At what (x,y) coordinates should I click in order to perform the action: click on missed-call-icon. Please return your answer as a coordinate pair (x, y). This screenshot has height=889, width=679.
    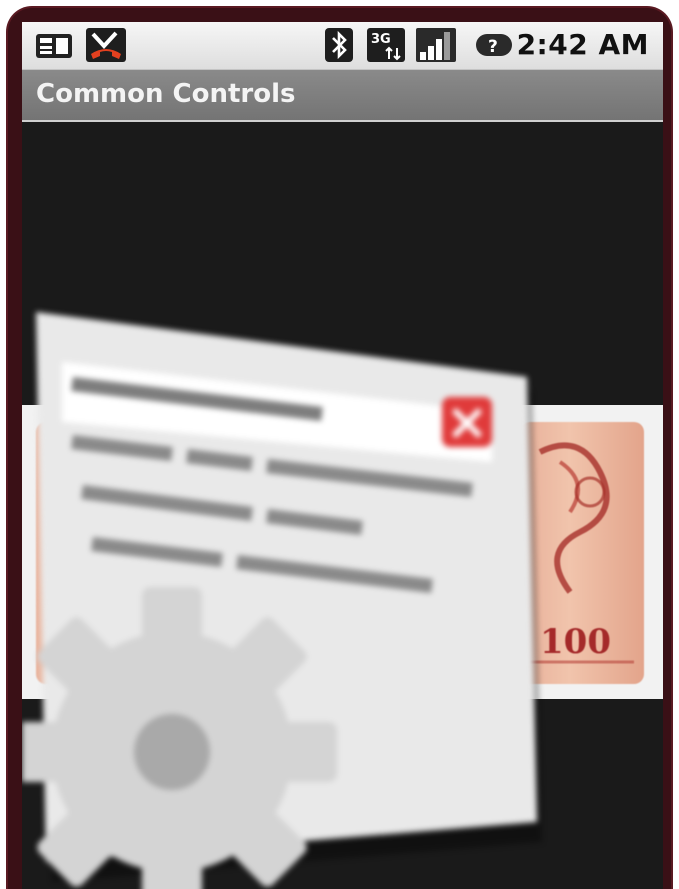
    Looking at the image, I should click on (106, 45).